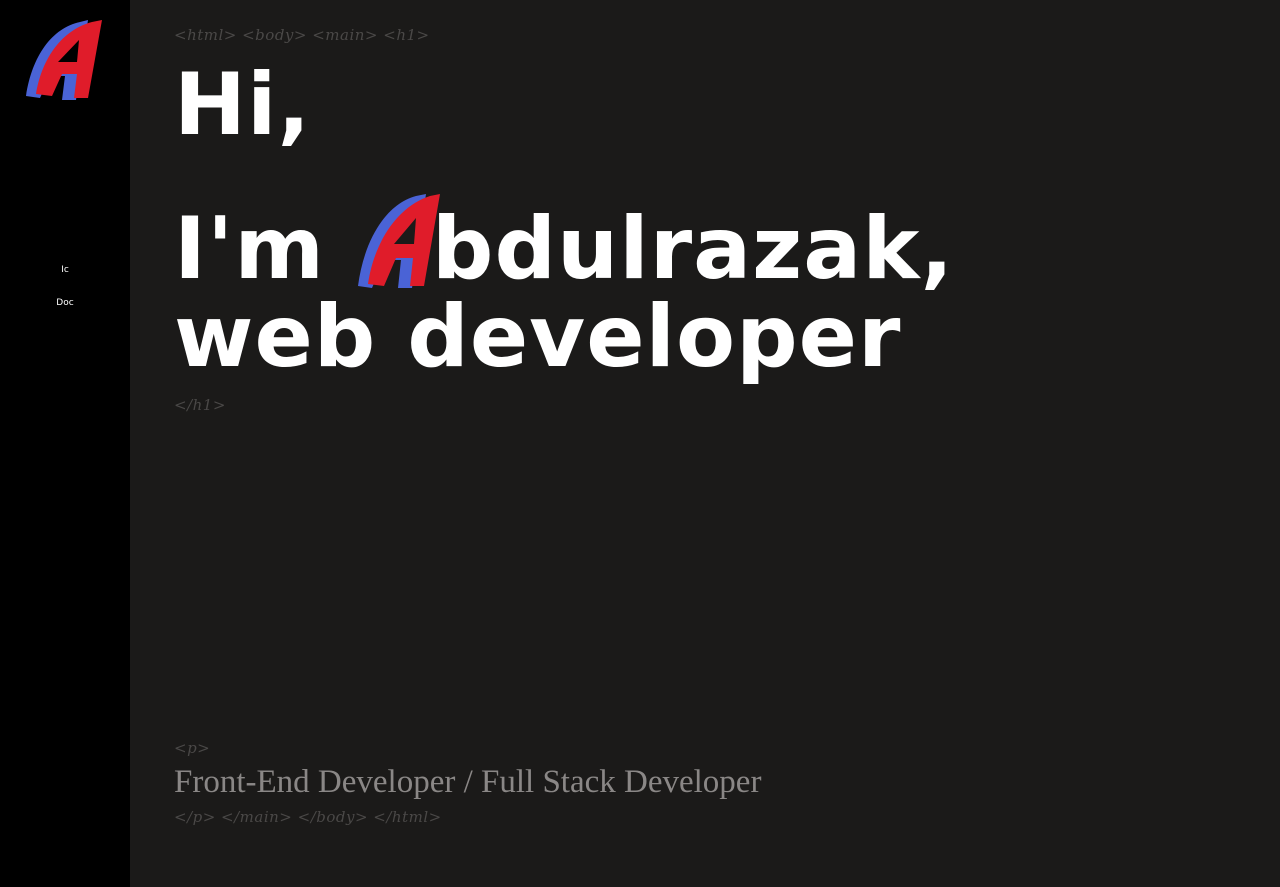 The image size is (1280, 887). Describe the element at coordinates (538, 337) in the screenshot. I see `heading-line-3: web developer` at that location.